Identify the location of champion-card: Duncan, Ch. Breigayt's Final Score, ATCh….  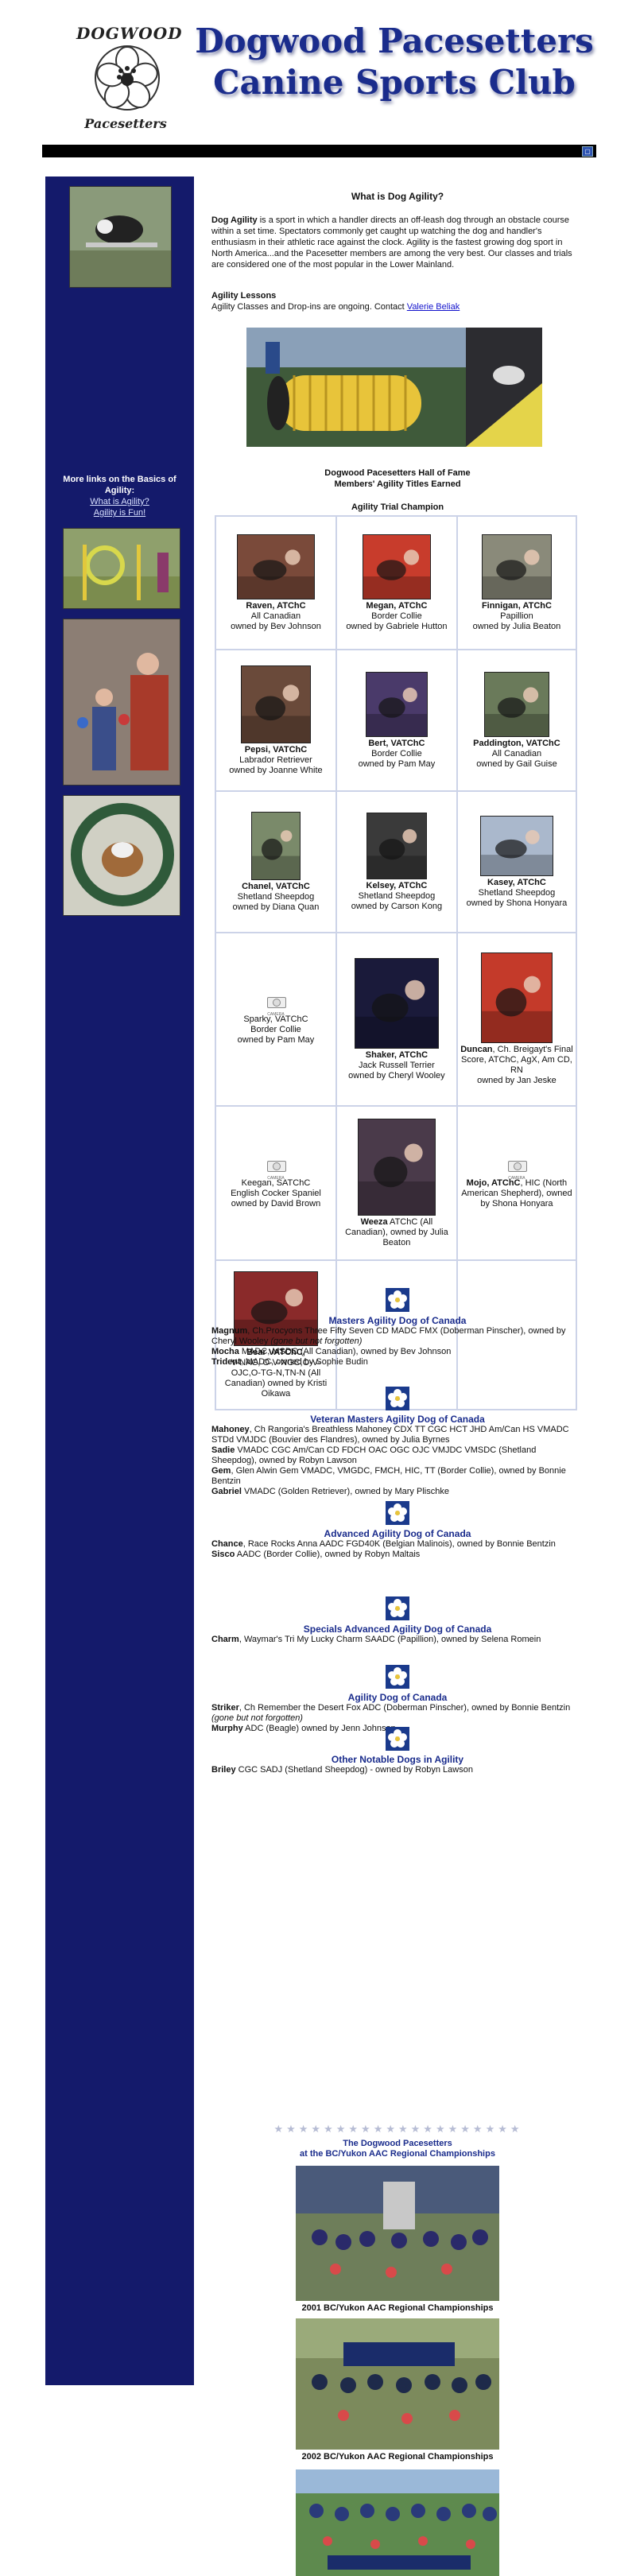
(517, 1020).